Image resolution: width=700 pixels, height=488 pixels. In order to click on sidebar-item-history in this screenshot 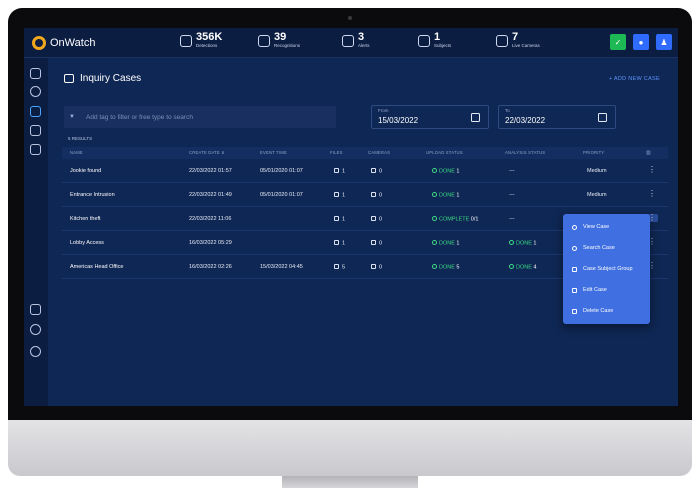, I will do `click(35, 329)`.